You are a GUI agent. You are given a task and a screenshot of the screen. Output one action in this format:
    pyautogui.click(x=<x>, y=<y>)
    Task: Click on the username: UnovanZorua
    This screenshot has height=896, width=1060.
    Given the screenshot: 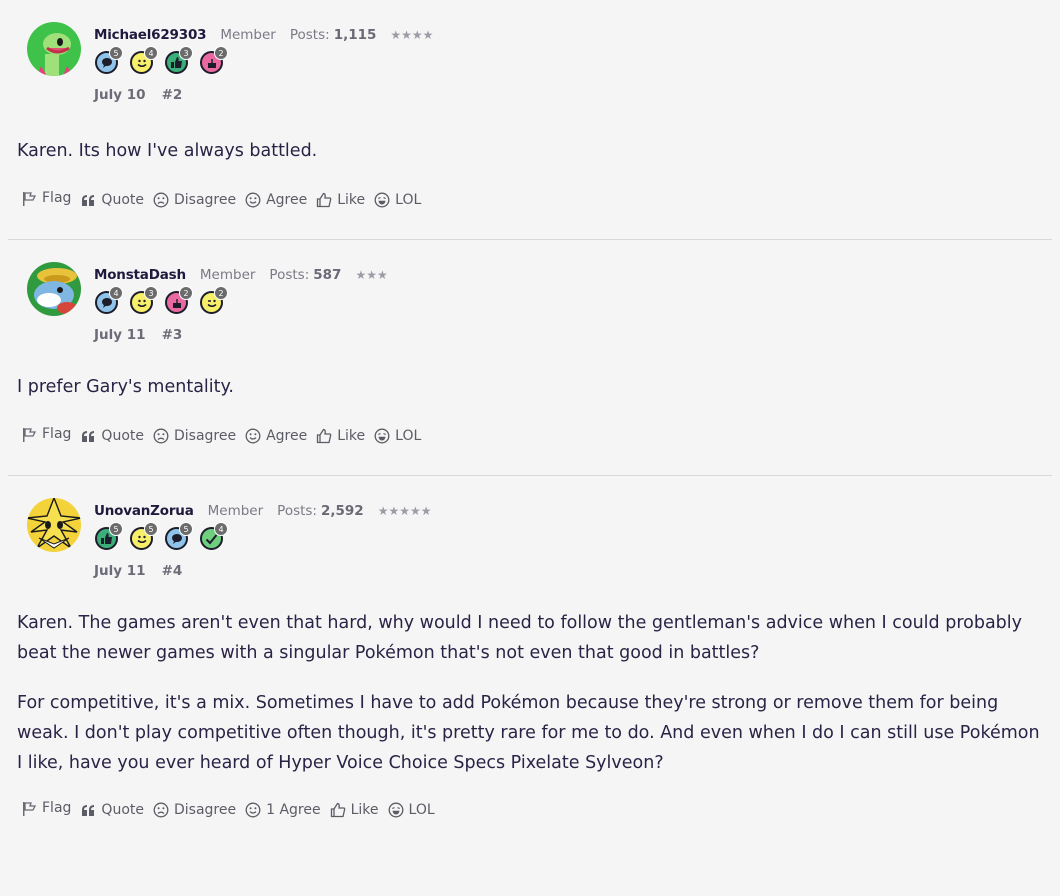 What is the action you would take?
    pyautogui.click(x=144, y=511)
    